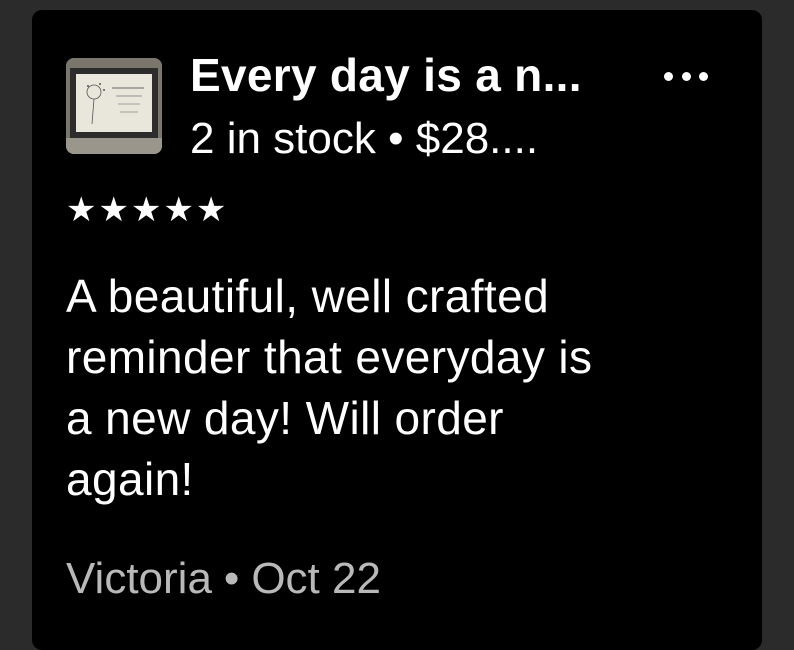 The width and height of the screenshot is (794, 650). Describe the element at coordinates (139, 578) in the screenshot. I see `reviewer-name: Victoria` at that location.